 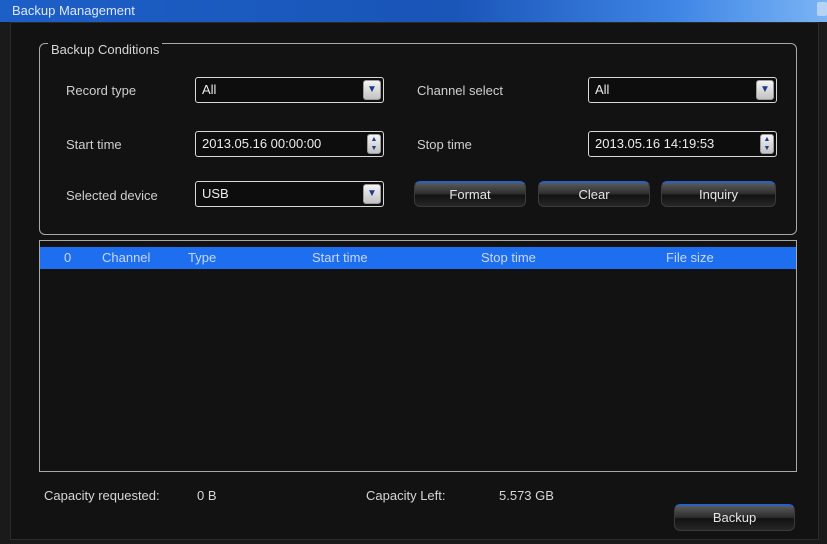 I want to click on stop-time-input: 2013.05.16 14:19:53 ▲ ▼, so click(x=682, y=144).